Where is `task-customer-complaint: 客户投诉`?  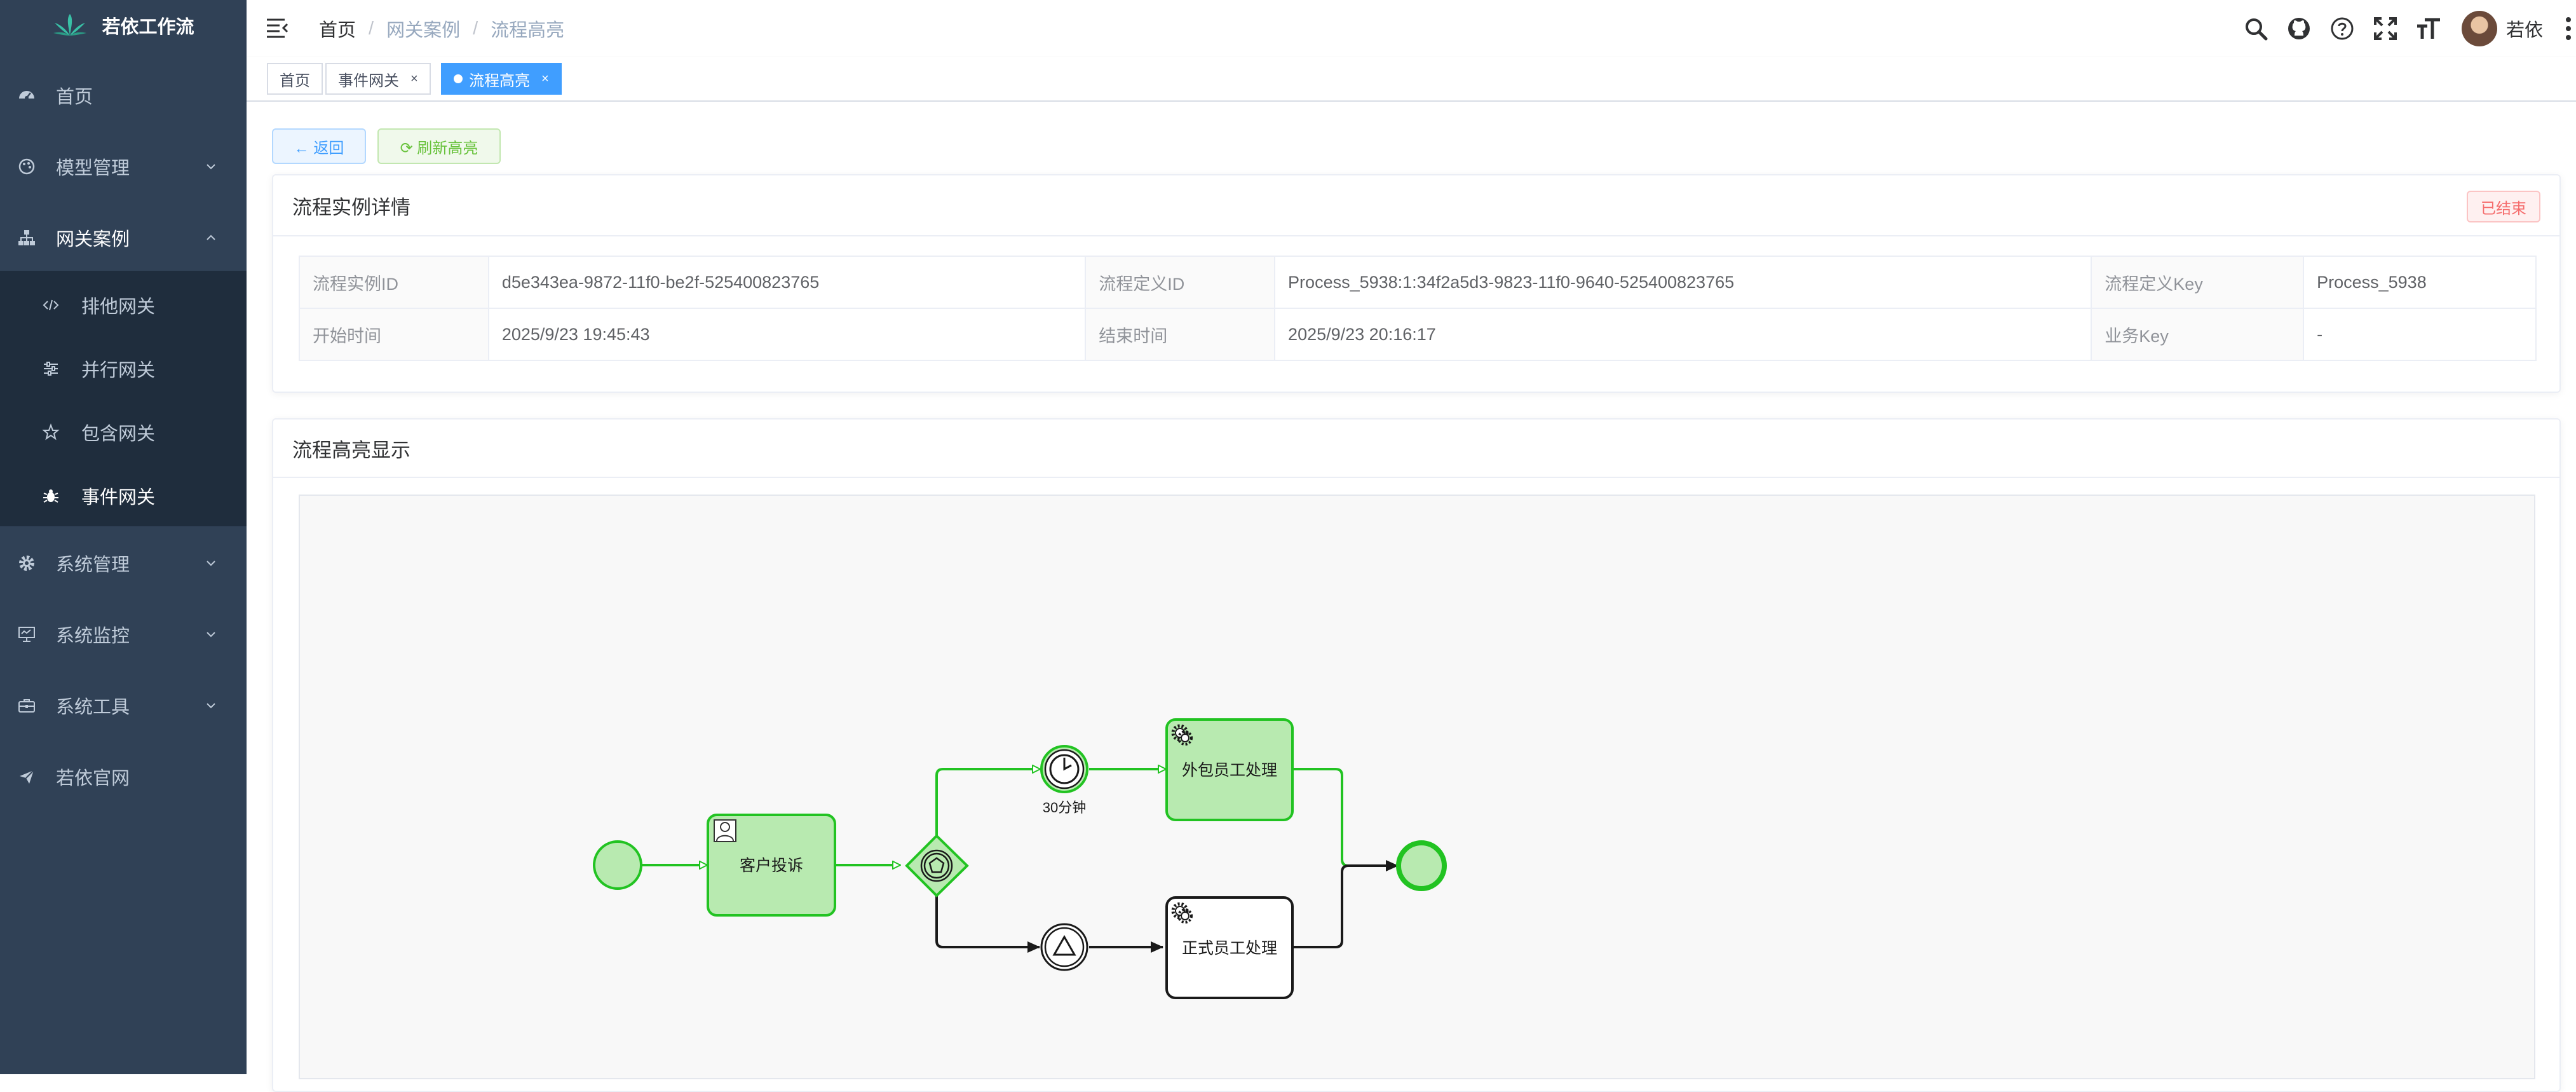 task-customer-complaint: 客户投诉 is located at coordinates (771, 865).